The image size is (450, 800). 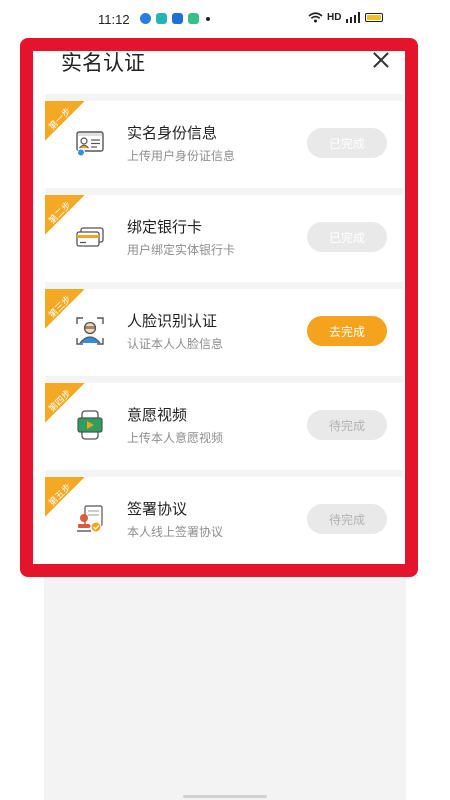 What do you see at coordinates (90, 237) in the screenshot?
I see `bank-card-icon` at bounding box center [90, 237].